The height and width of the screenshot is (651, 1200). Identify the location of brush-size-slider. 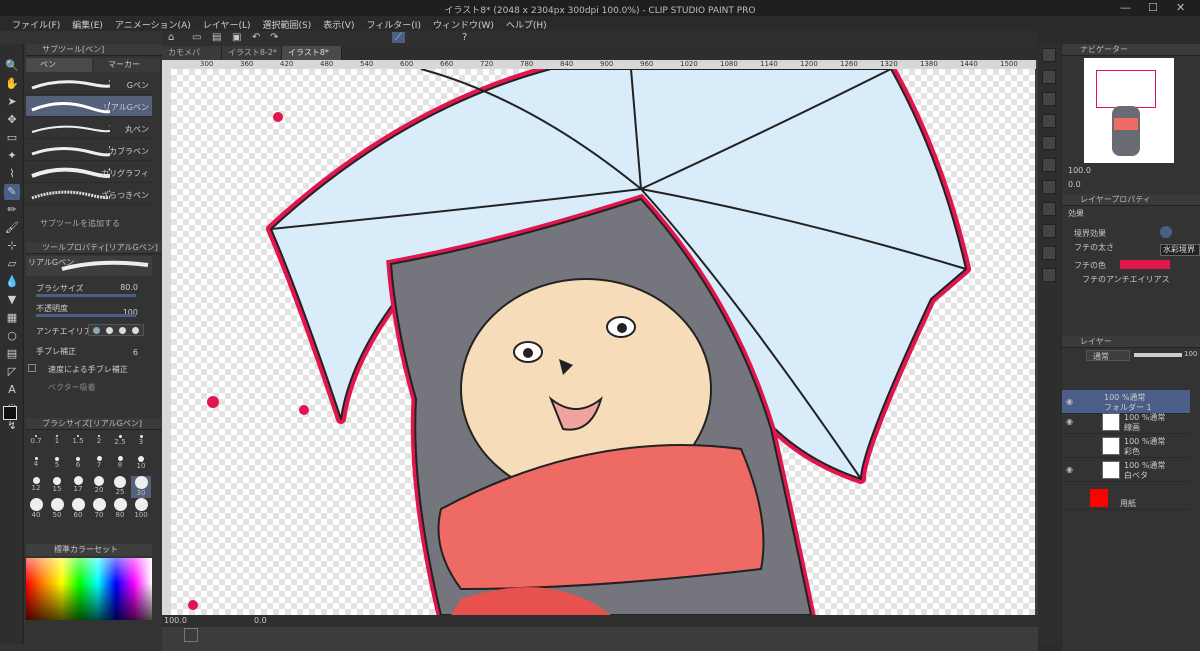
(86, 295).